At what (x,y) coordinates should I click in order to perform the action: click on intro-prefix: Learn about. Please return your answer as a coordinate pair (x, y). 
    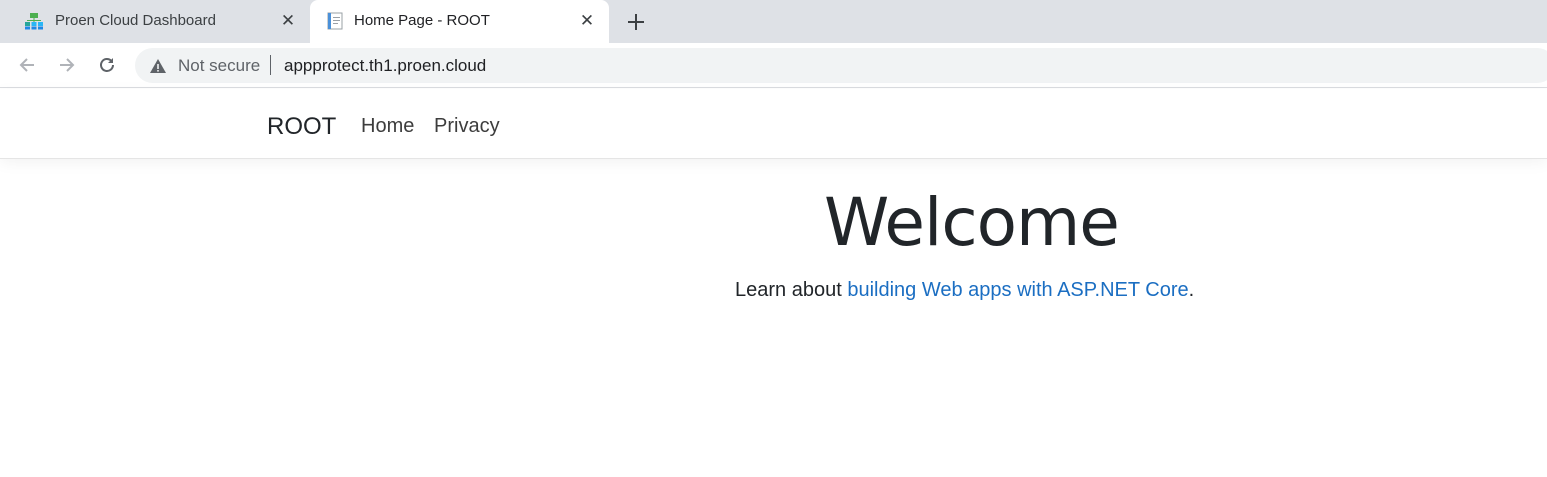
    Looking at the image, I should click on (791, 290).